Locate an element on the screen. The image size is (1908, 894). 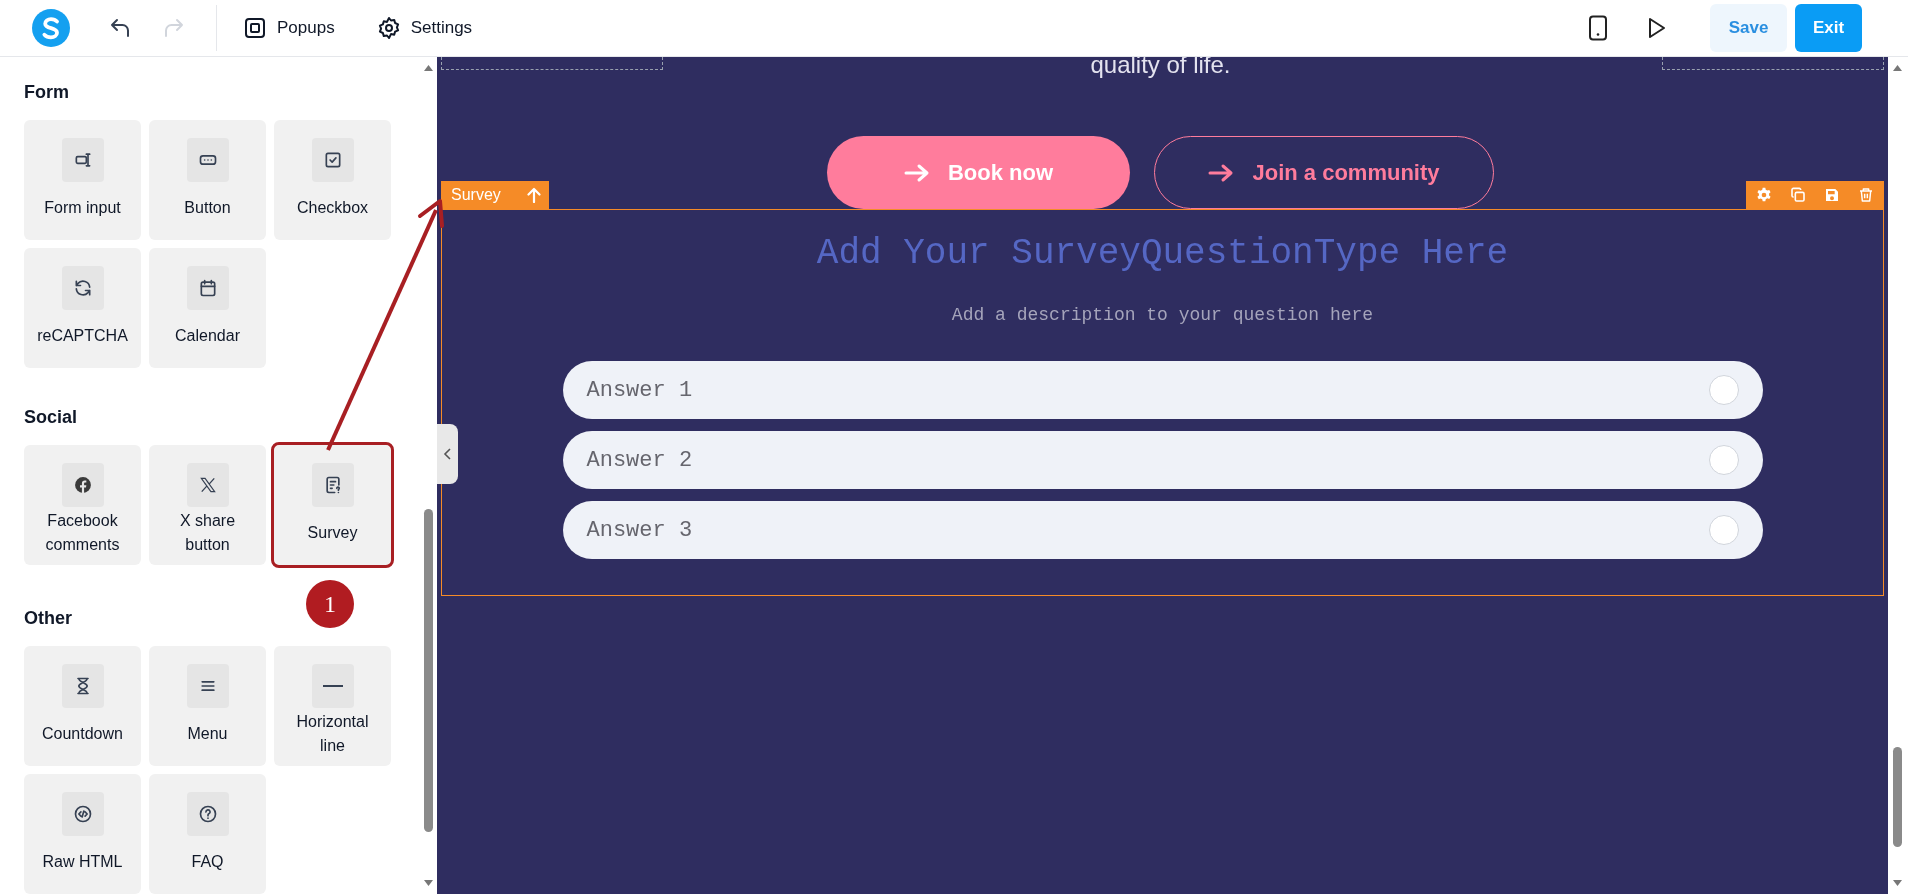
answer-label: Answer 2 is located at coordinates (639, 460).